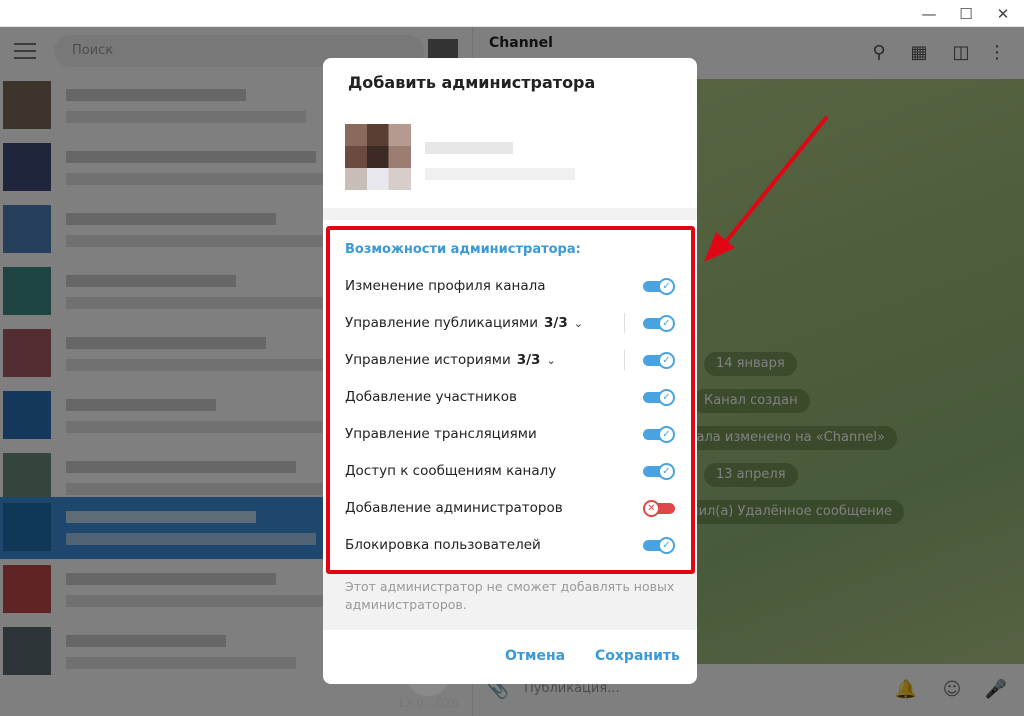  I want to click on dialog-title: Добавить администратора, so click(472, 82).